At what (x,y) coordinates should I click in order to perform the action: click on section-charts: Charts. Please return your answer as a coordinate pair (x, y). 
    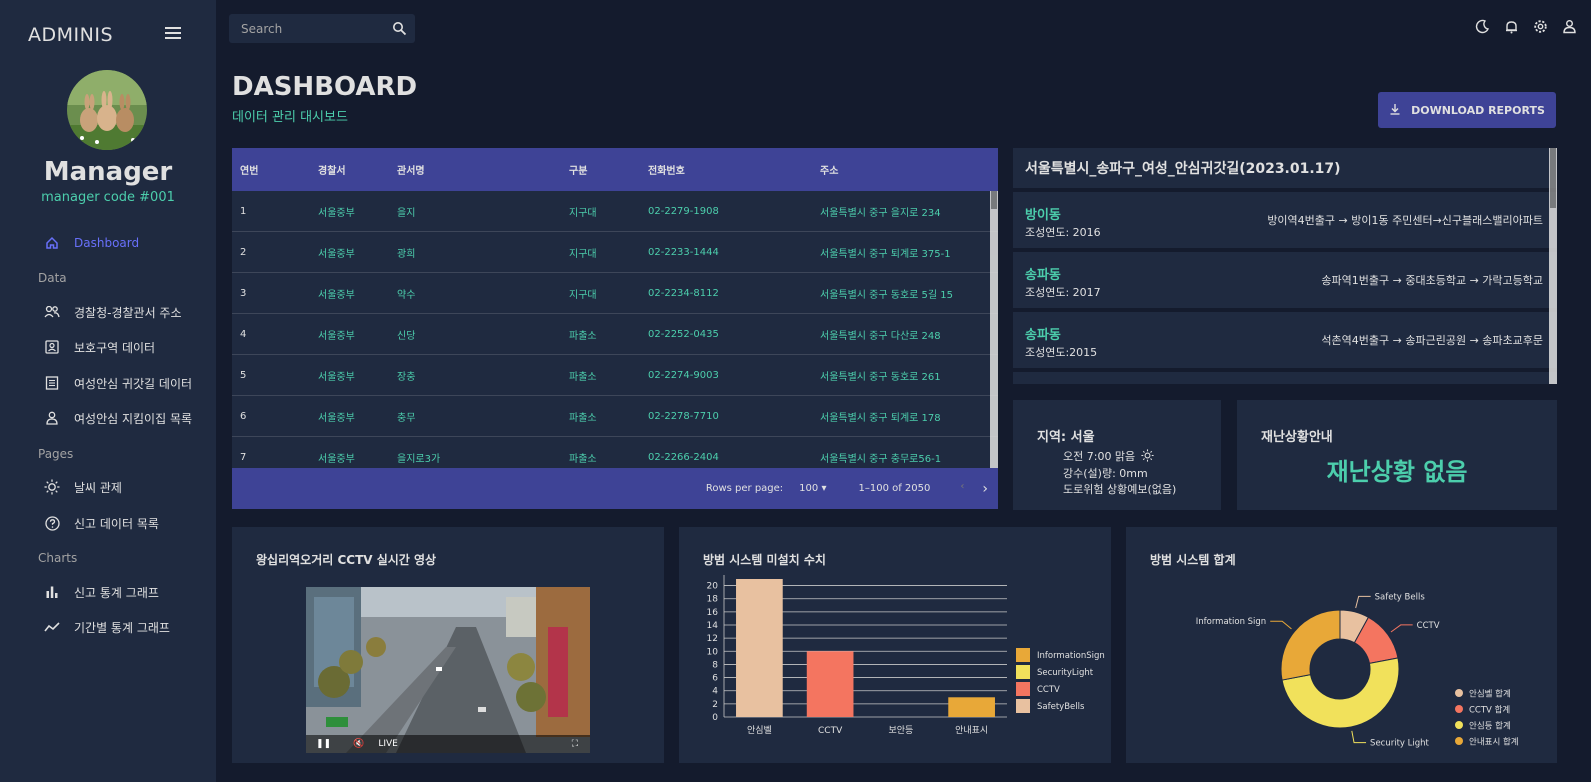
    Looking at the image, I should click on (58, 558).